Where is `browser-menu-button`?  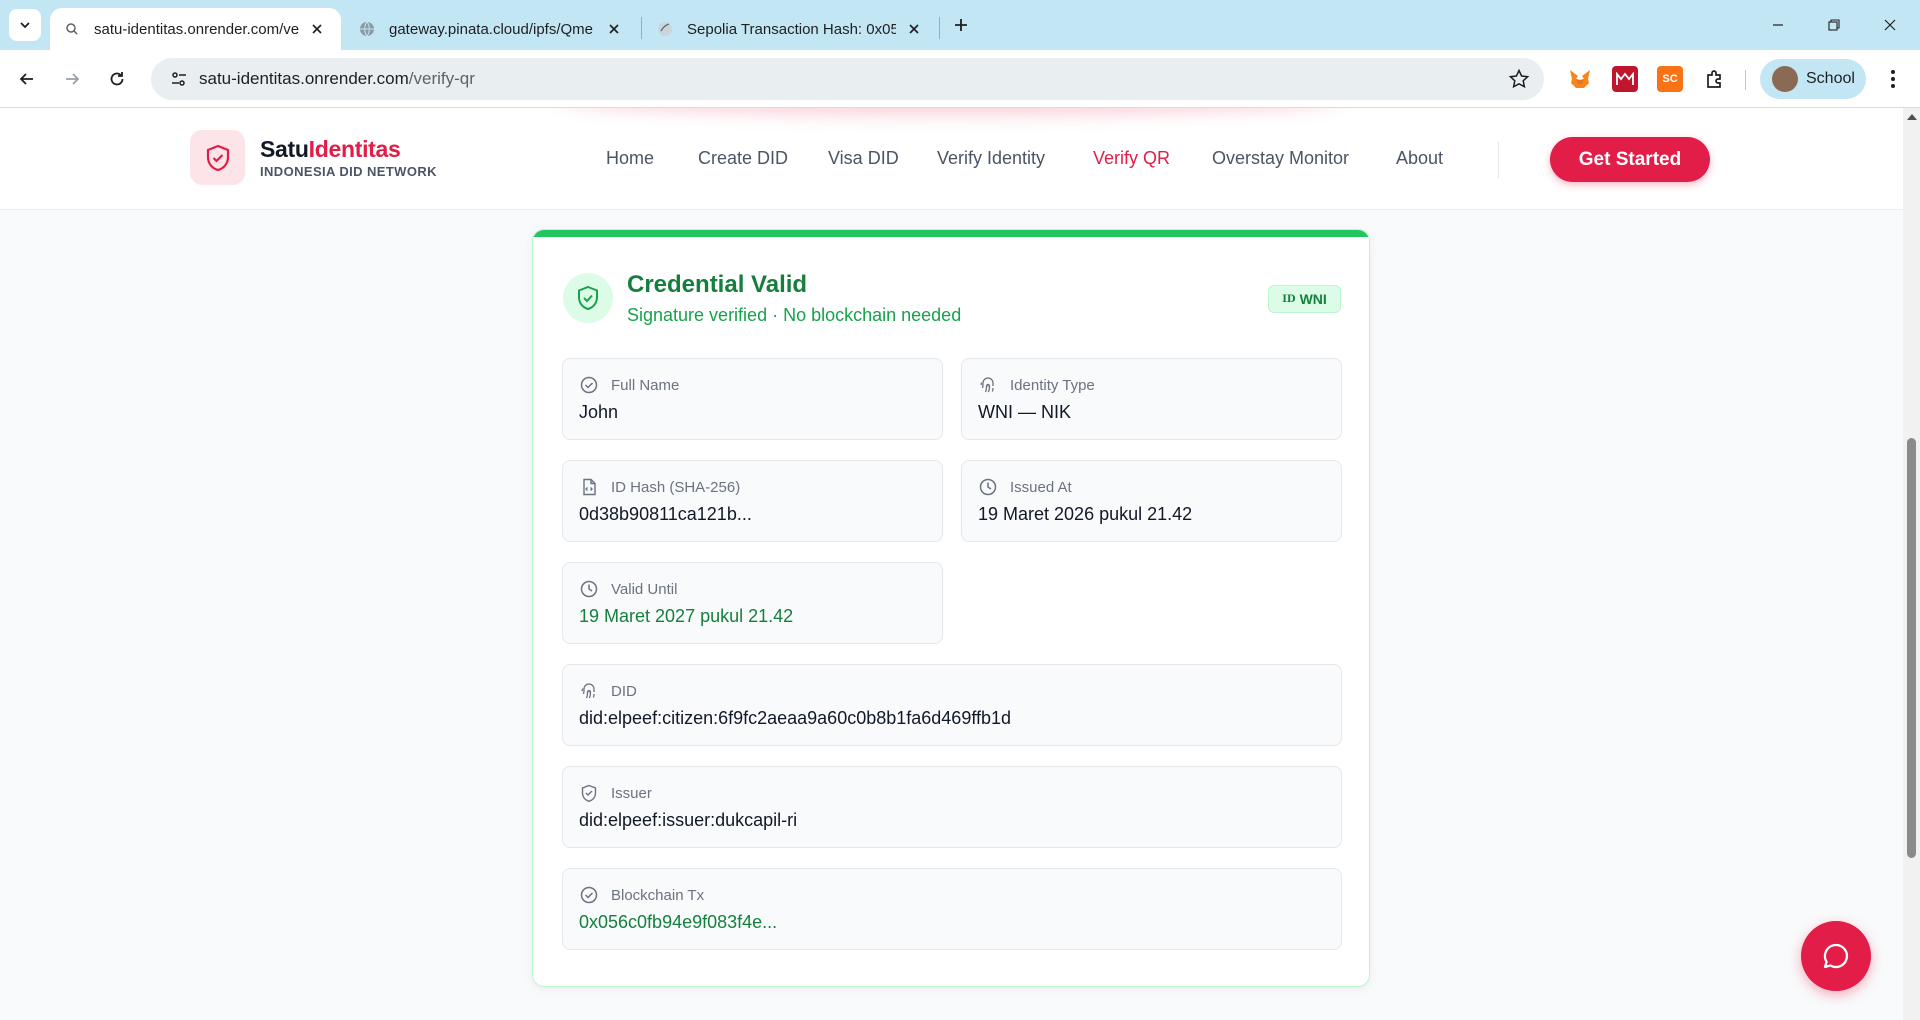
browser-menu-button is located at coordinates (1893, 79).